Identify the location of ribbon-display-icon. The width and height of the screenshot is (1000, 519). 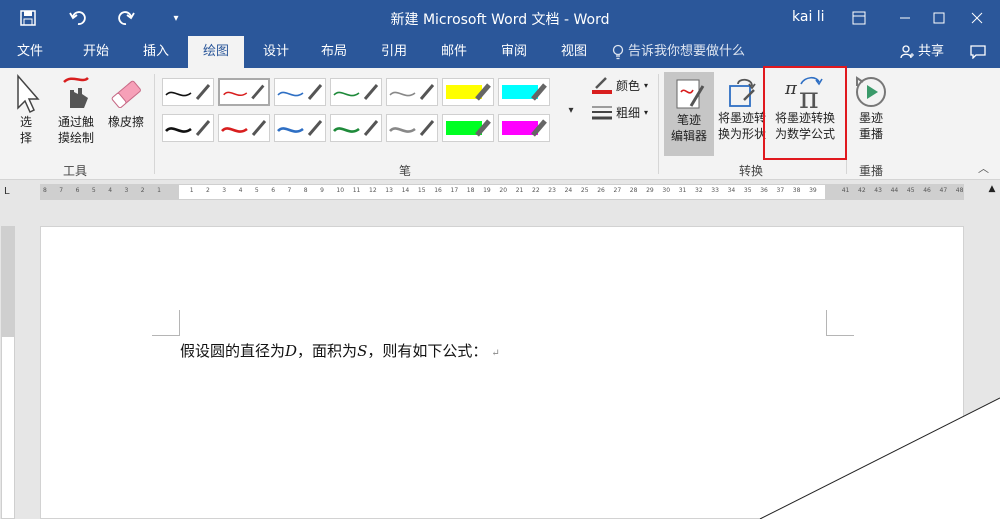
(859, 18).